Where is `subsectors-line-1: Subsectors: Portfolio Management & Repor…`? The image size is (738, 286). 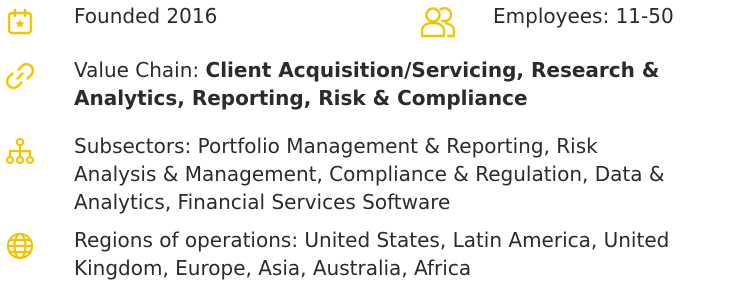
subsectors-line-1: Subsectors: Portfolio Management & Repor… is located at coordinates (336, 146).